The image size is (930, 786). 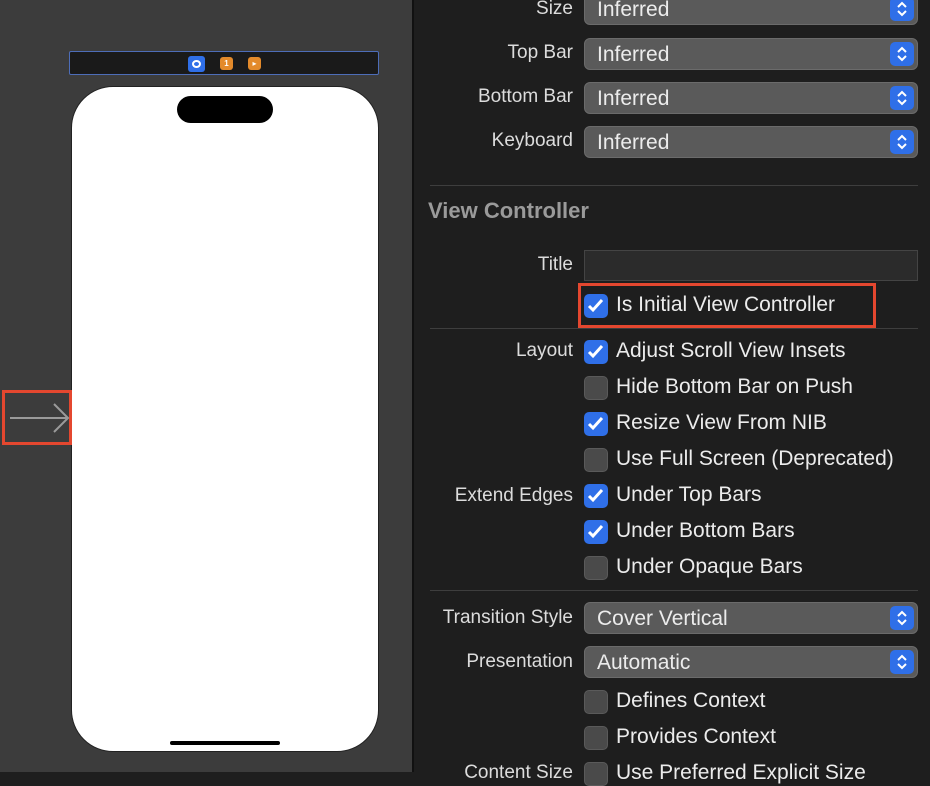 I want to click on provides-context-label: Provides Context, so click(x=696, y=737).